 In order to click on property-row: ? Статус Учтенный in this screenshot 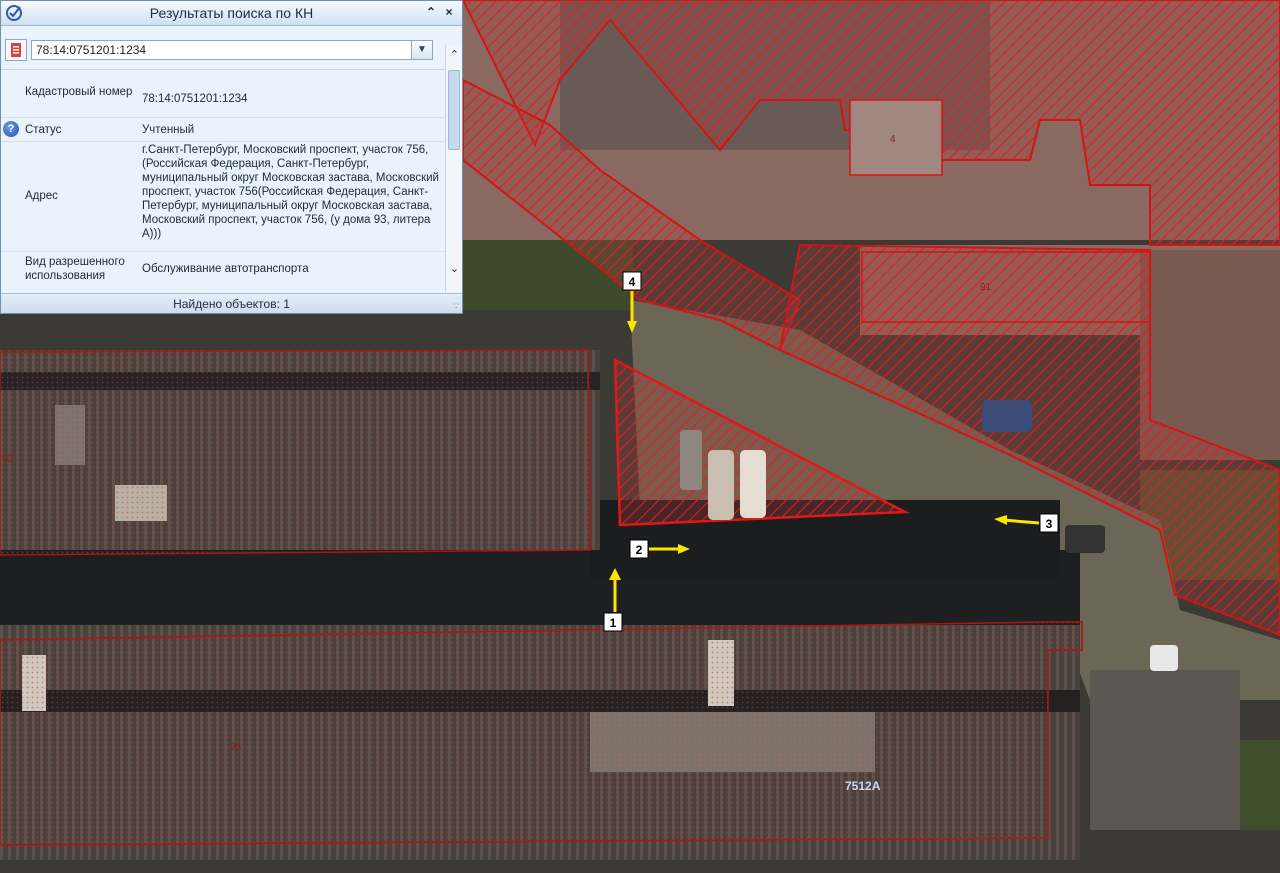, I will do `click(223, 130)`.